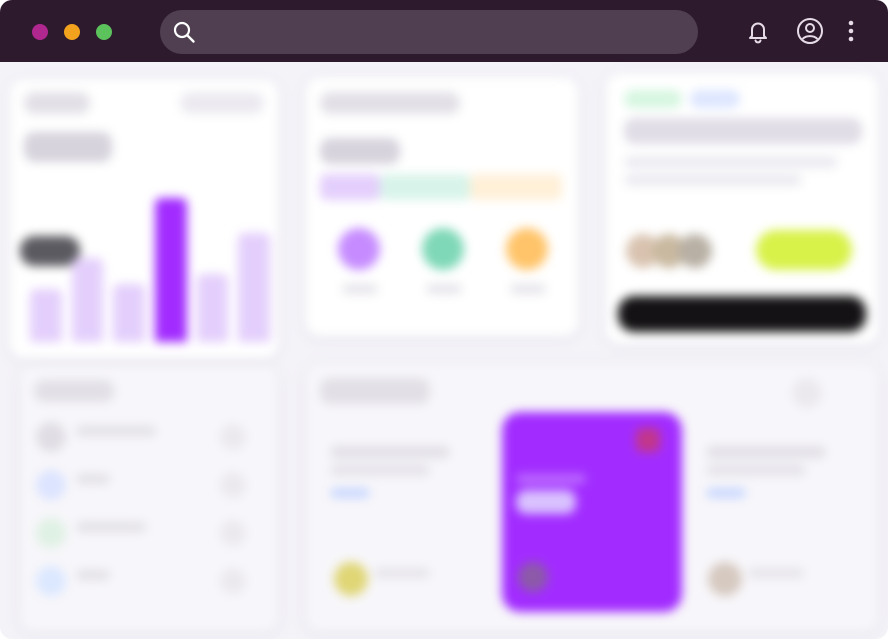 Image resolution: width=888 pixels, height=639 pixels. Describe the element at coordinates (648, 440) in the screenshot. I see `event-card-badge` at that location.